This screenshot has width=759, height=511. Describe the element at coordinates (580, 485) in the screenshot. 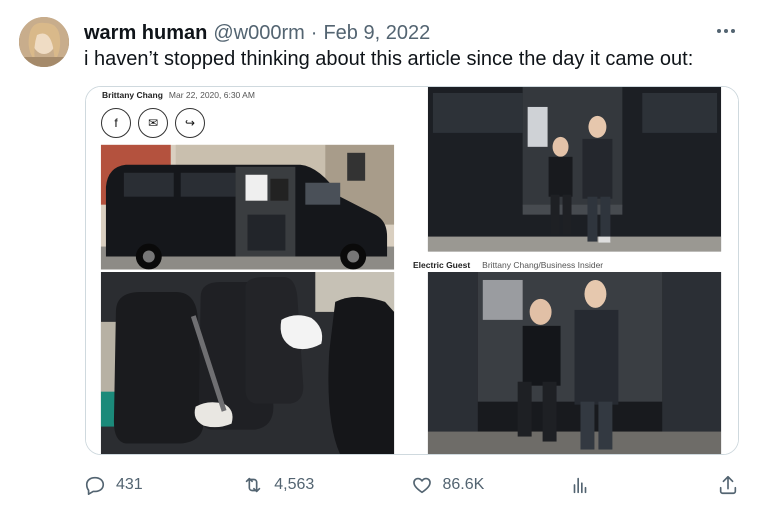

I see `analytics-icon` at that location.